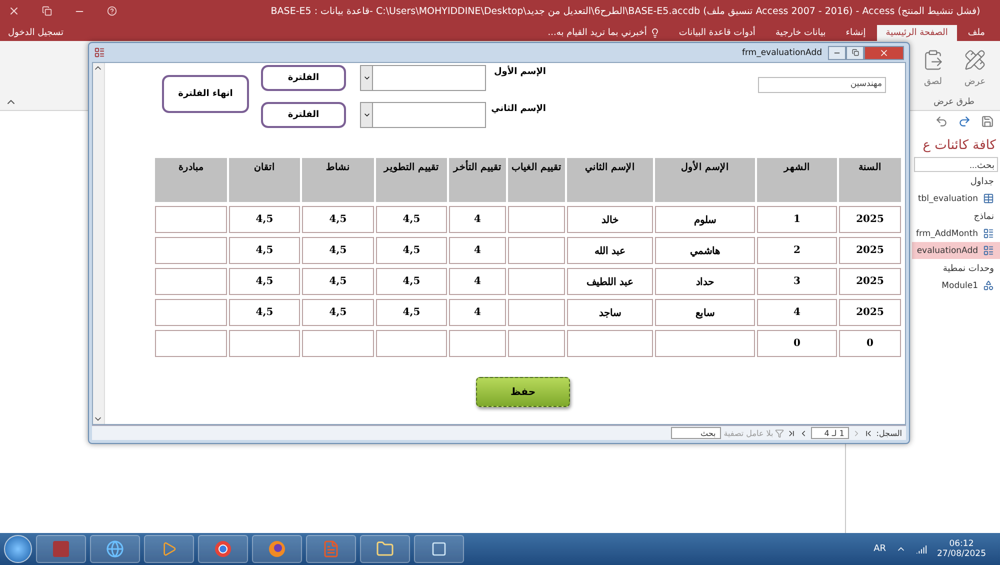 This screenshot has width=1000, height=565. What do you see at coordinates (610, 219) in the screenshot?
I see `table-cell: خالد` at bounding box center [610, 219].